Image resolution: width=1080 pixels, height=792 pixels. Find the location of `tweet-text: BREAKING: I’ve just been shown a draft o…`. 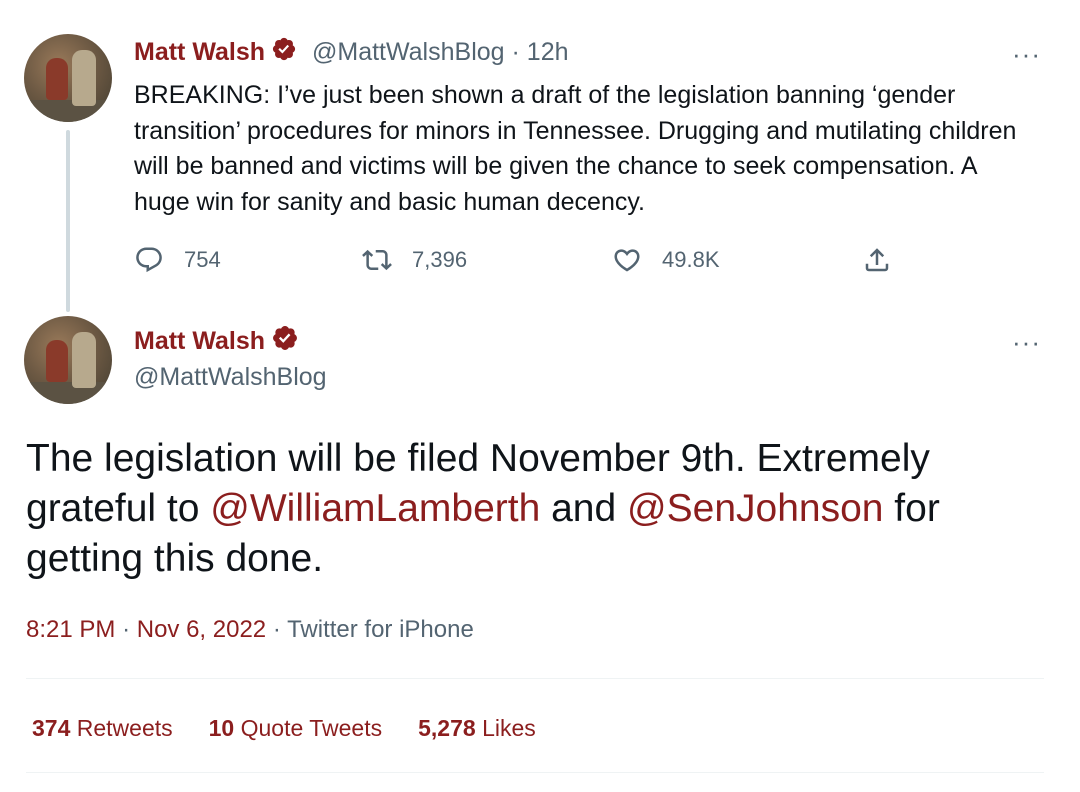

tweet-text: BREAKING: I’ve just been shown a draft o… is located at coordinates (575, 148).